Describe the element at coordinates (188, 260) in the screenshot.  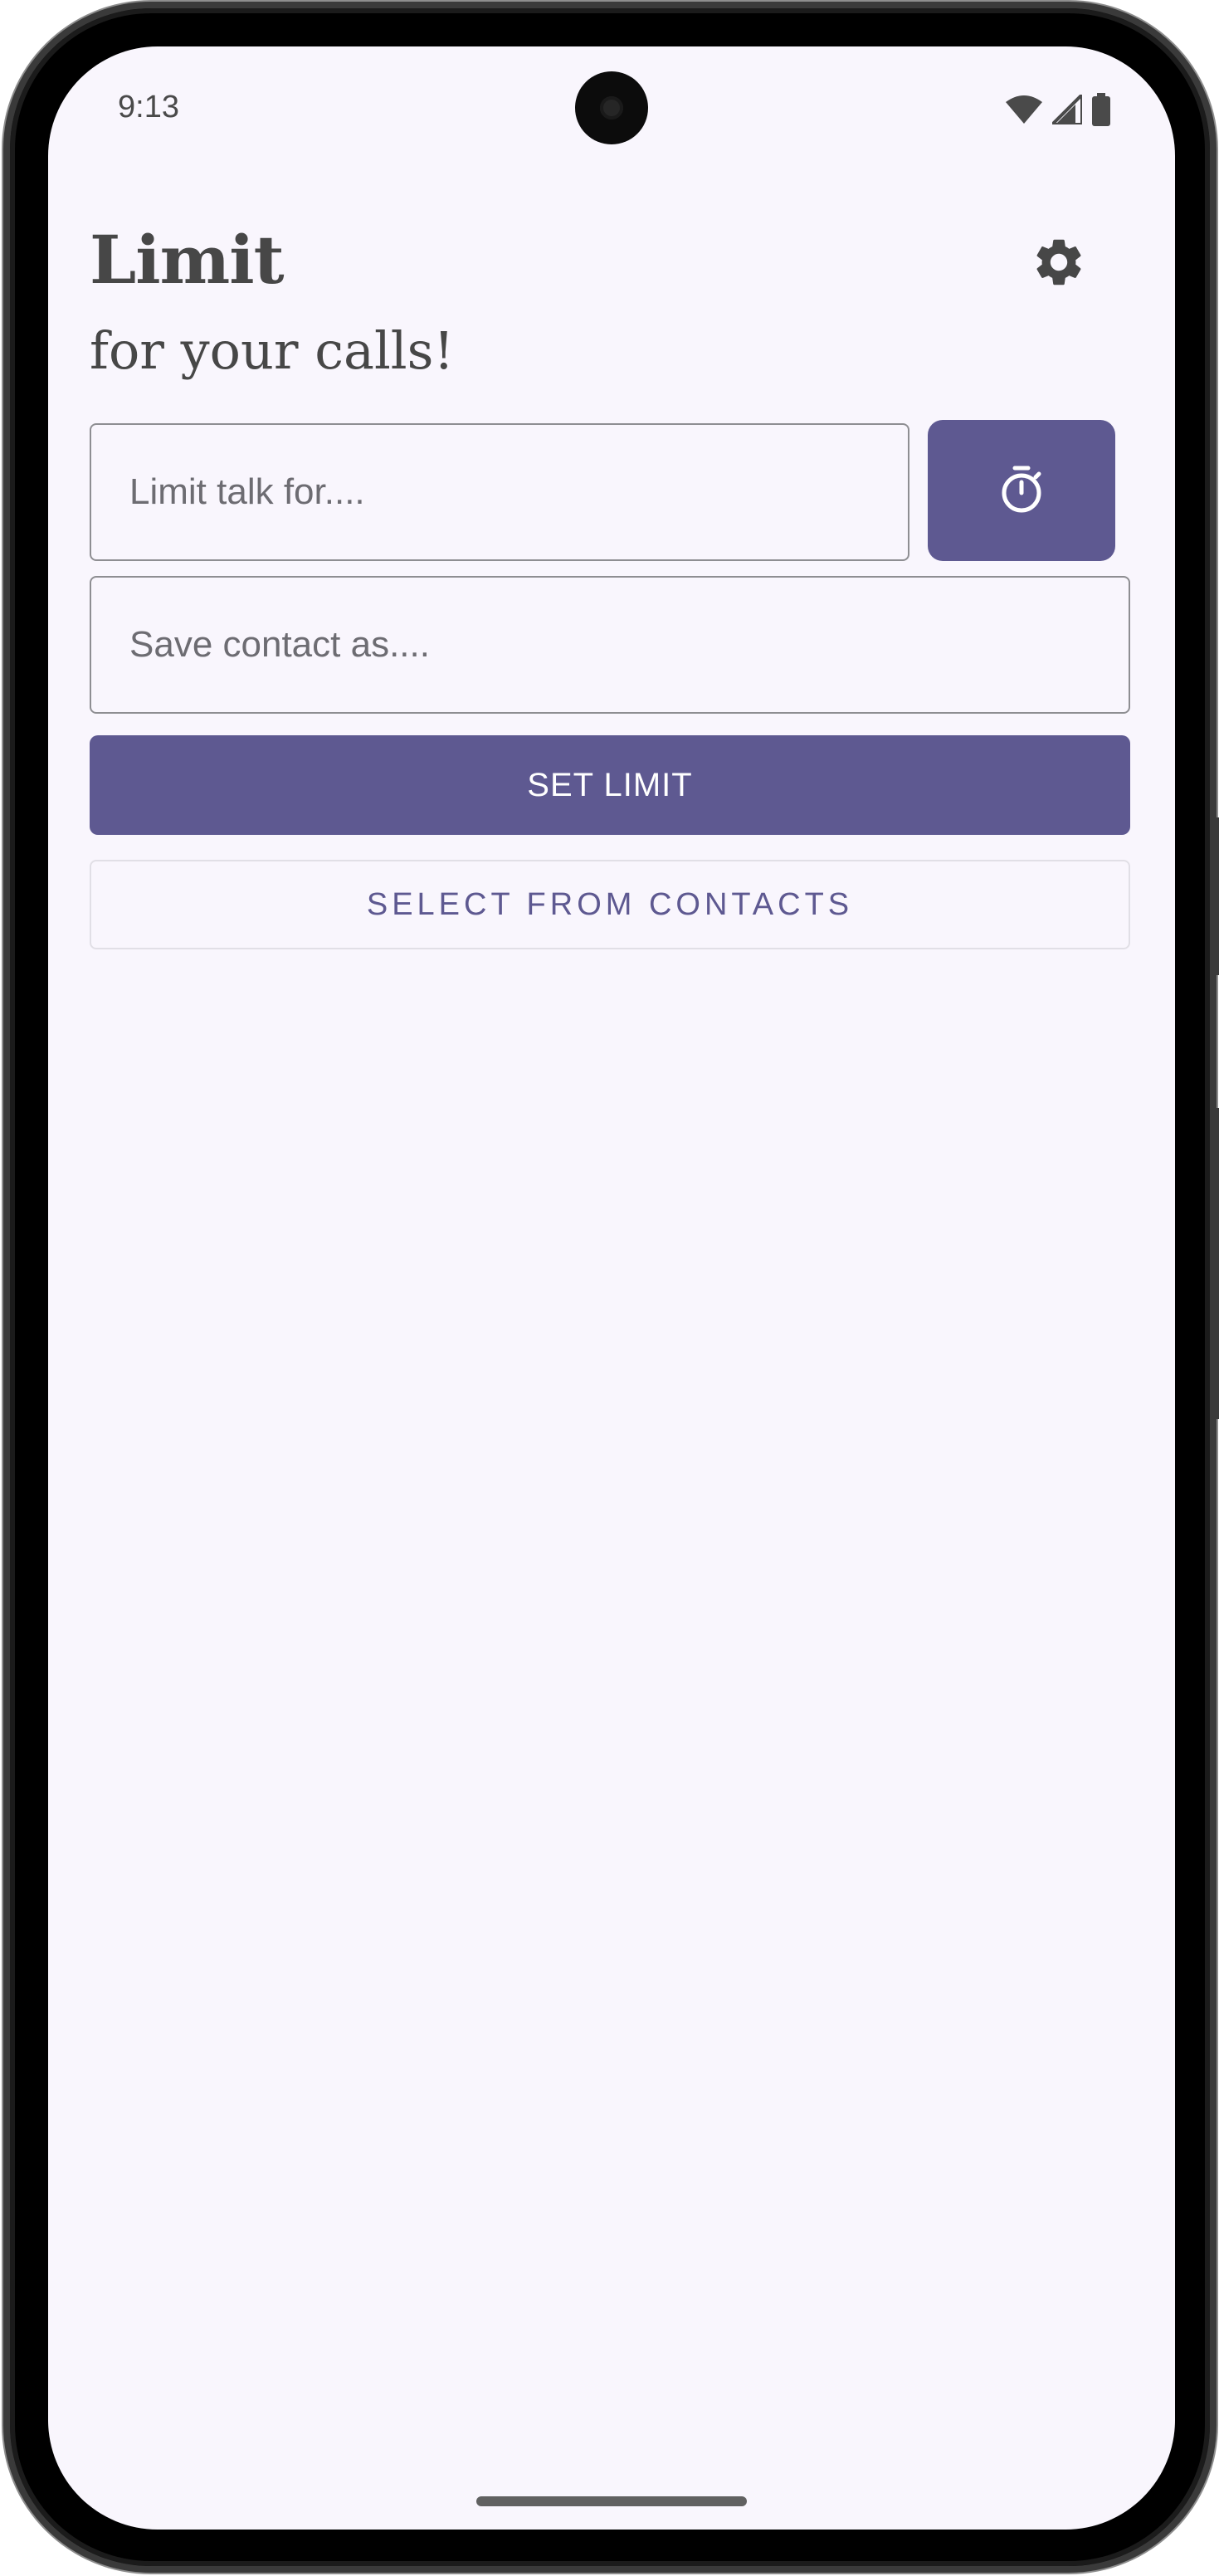
I see `app-title: Limit` at that location.